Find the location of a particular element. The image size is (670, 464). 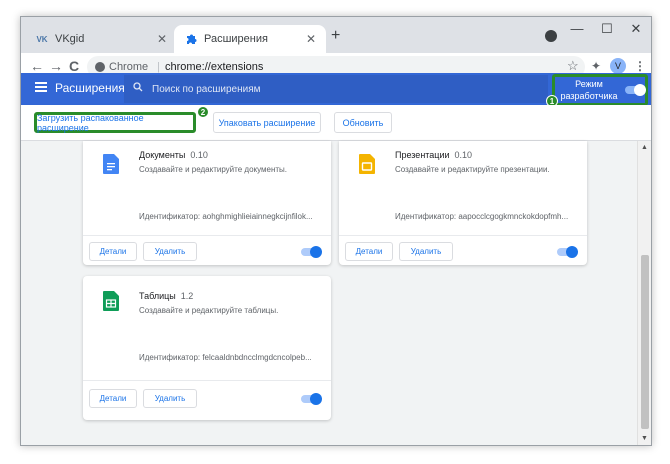

search-placeholder: Поиск по расширениям is located at coordinates (206, 89).